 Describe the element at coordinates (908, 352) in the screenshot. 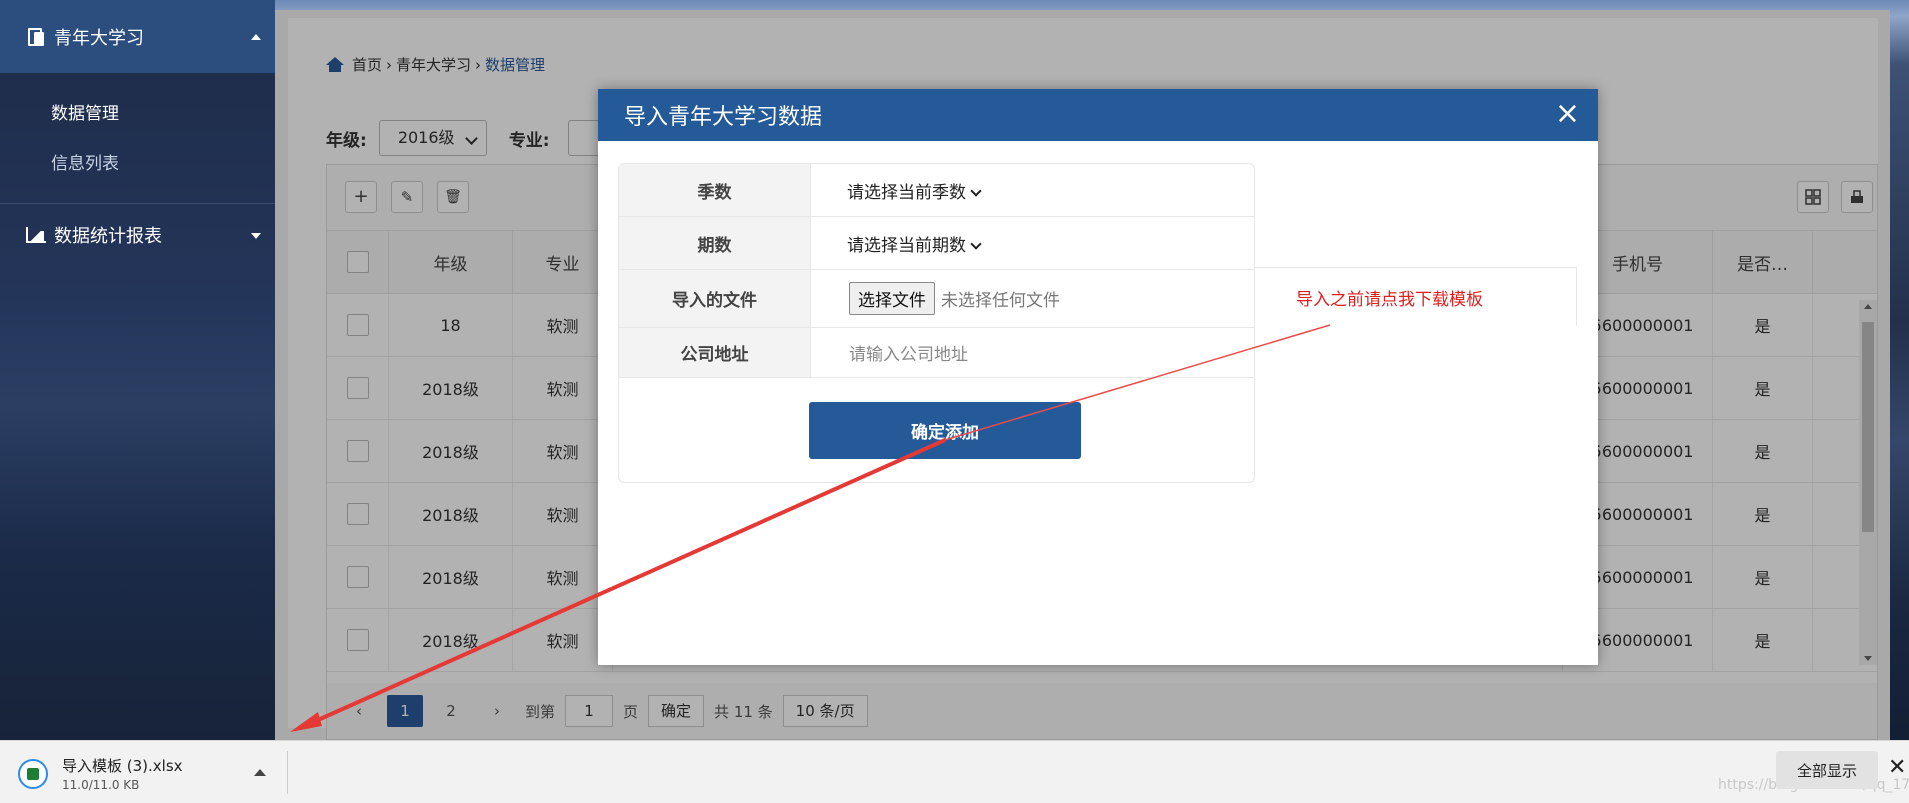

I see `address-input: 请输入公司地址` at that location.